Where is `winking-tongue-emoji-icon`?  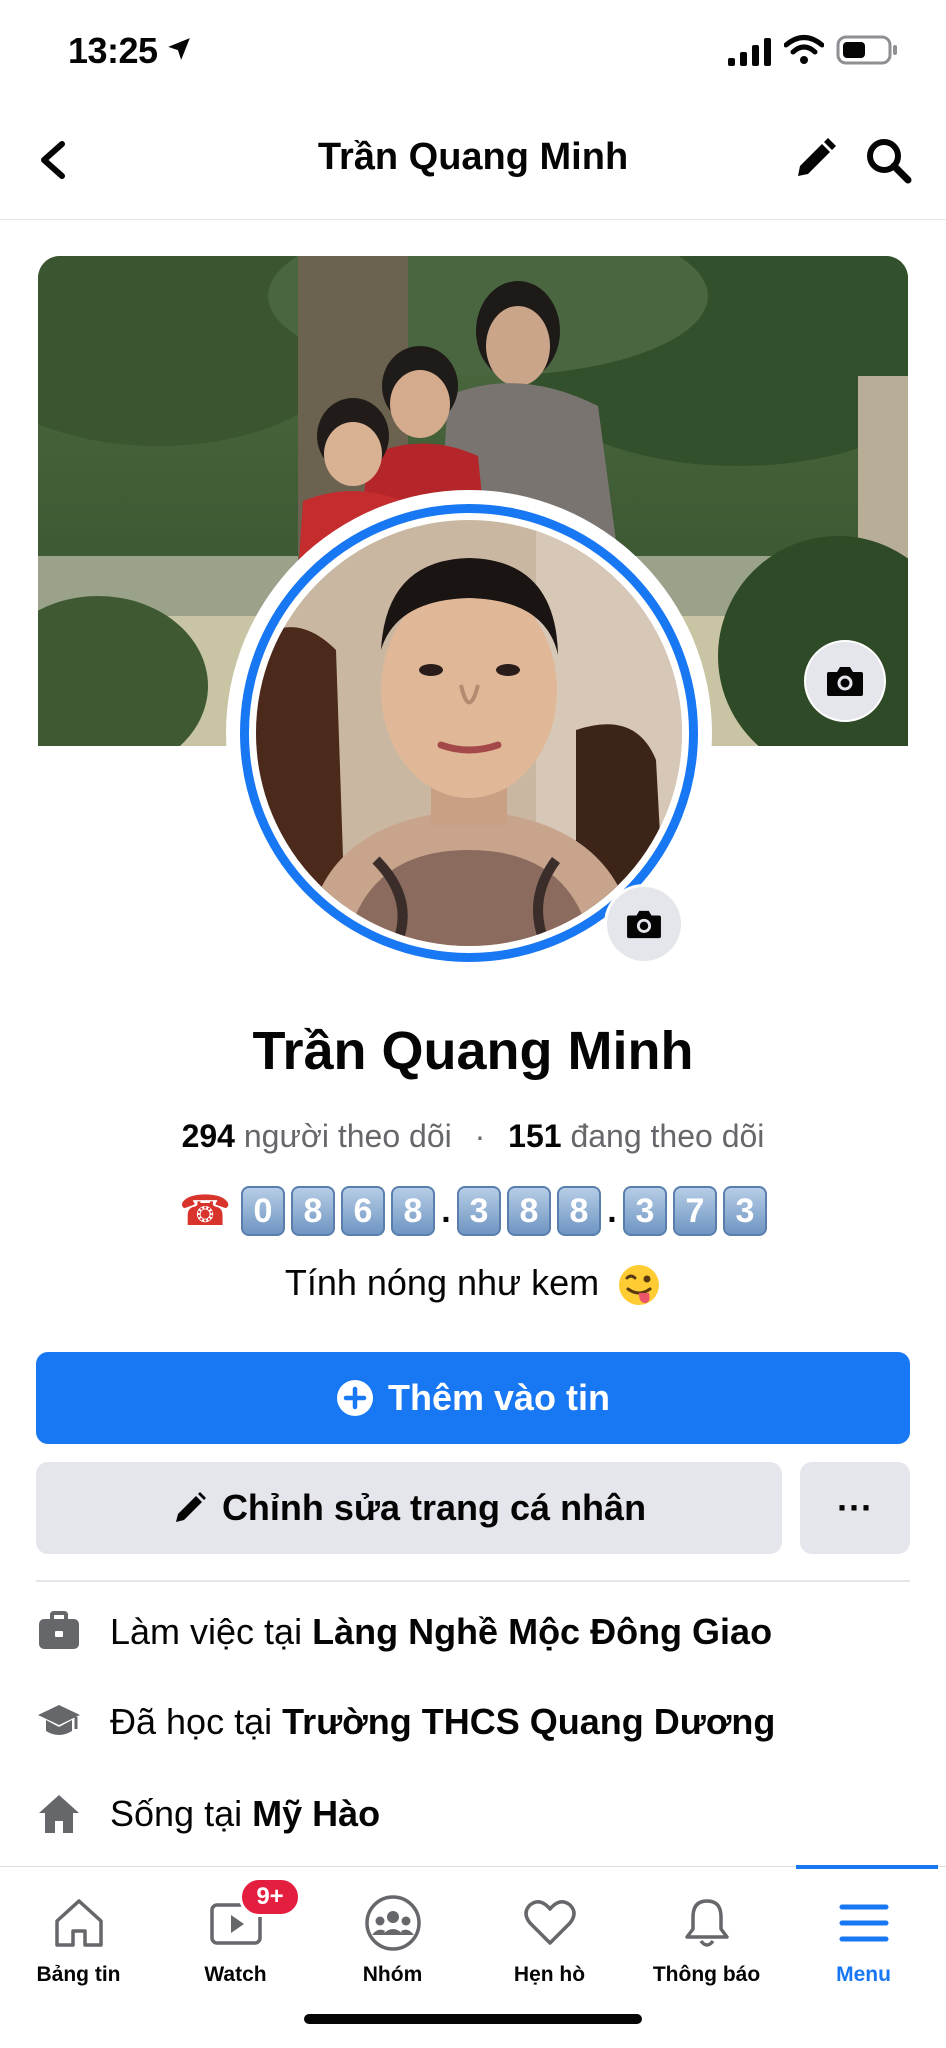
winking-tongue-emoji-icon is located at coordinates (639, 1285).